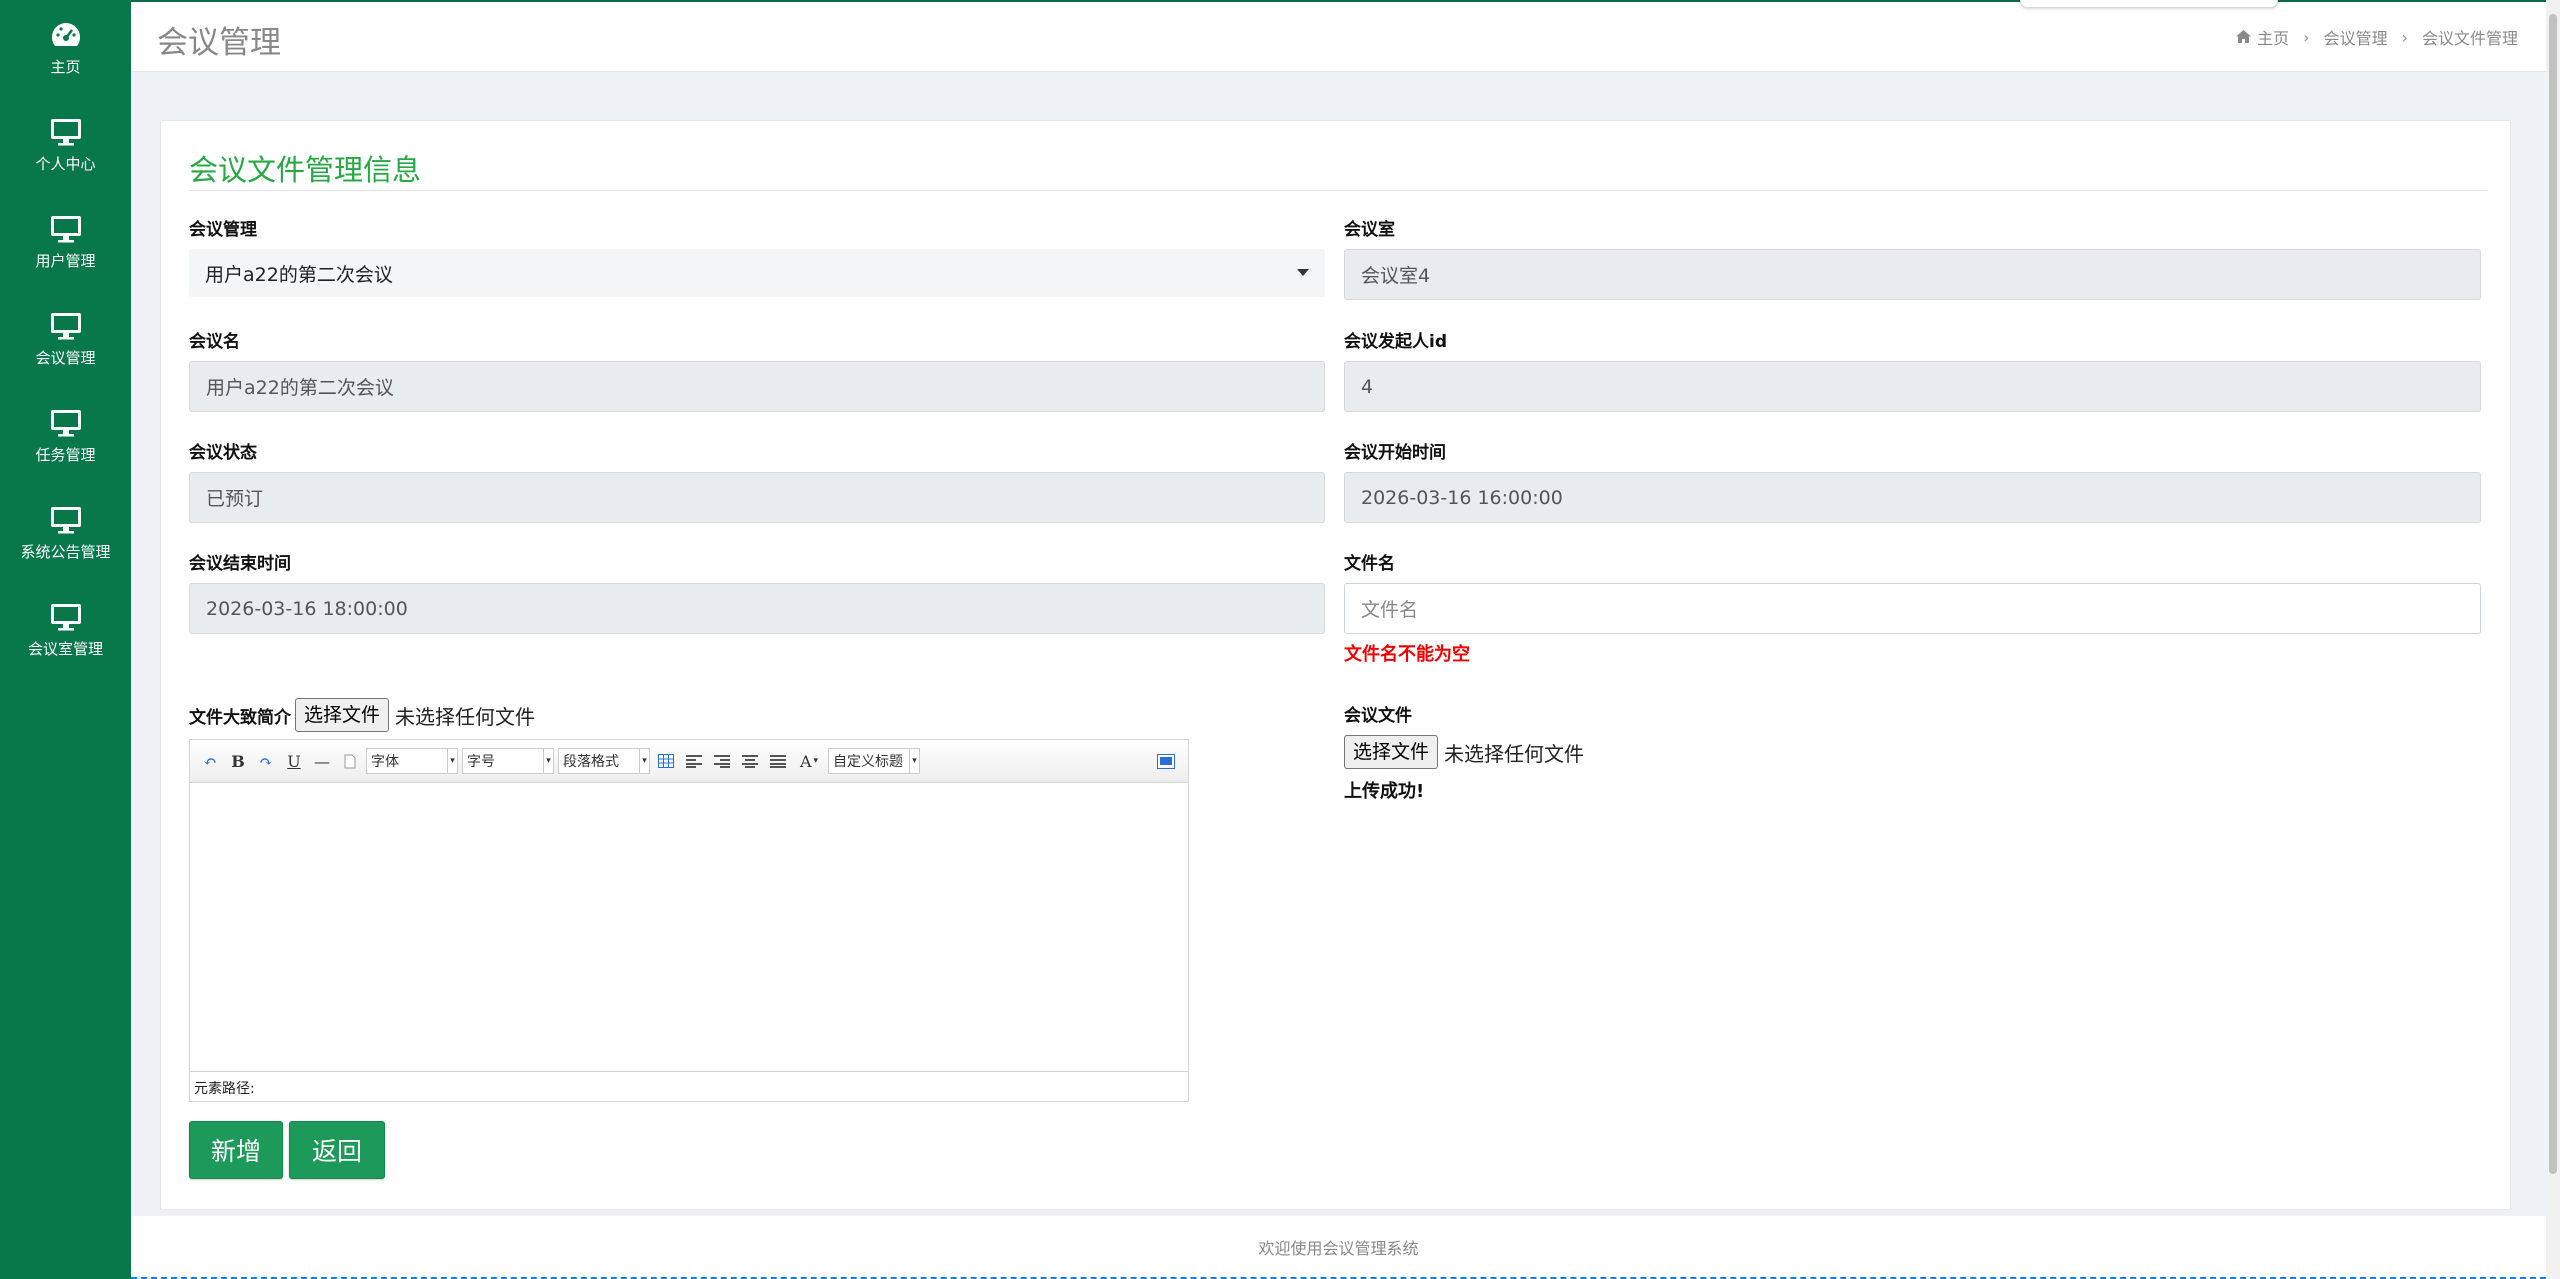  What do you see at coordinates (1395, 453) in the screenshot?
I see `start-time-label: 会议开始时间` at bounding box center [1395, 453].